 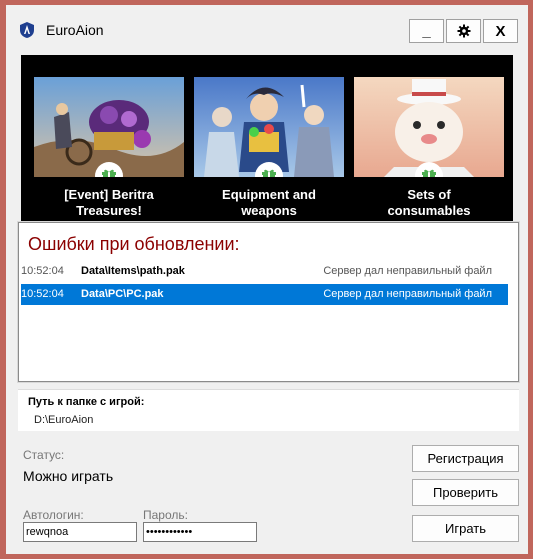 I want to click on status-value: Можно играть, so click(x=68, y=476).